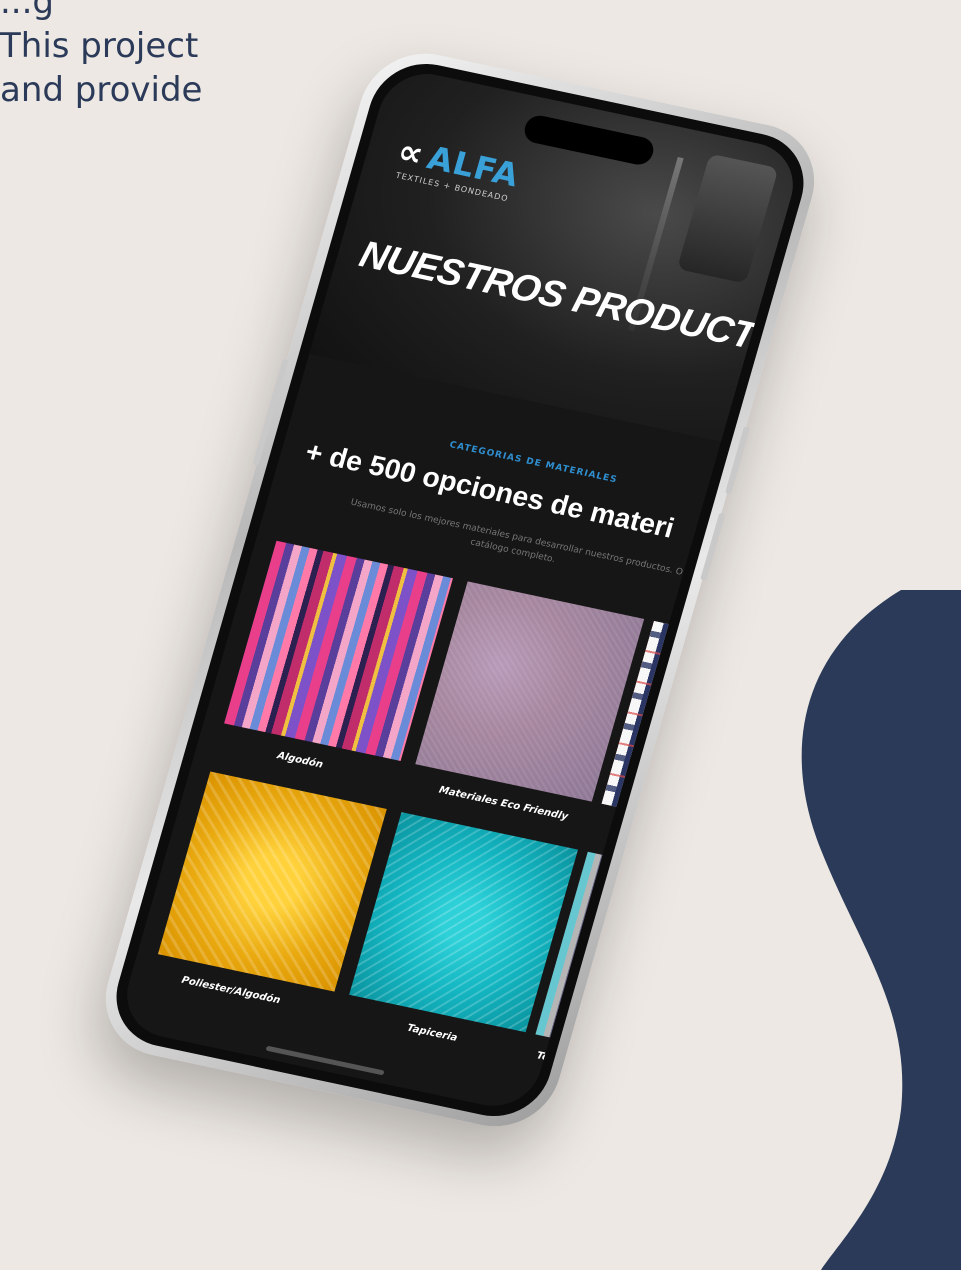  I want to click on category-label: Tapiceria, so click(432, 1033).